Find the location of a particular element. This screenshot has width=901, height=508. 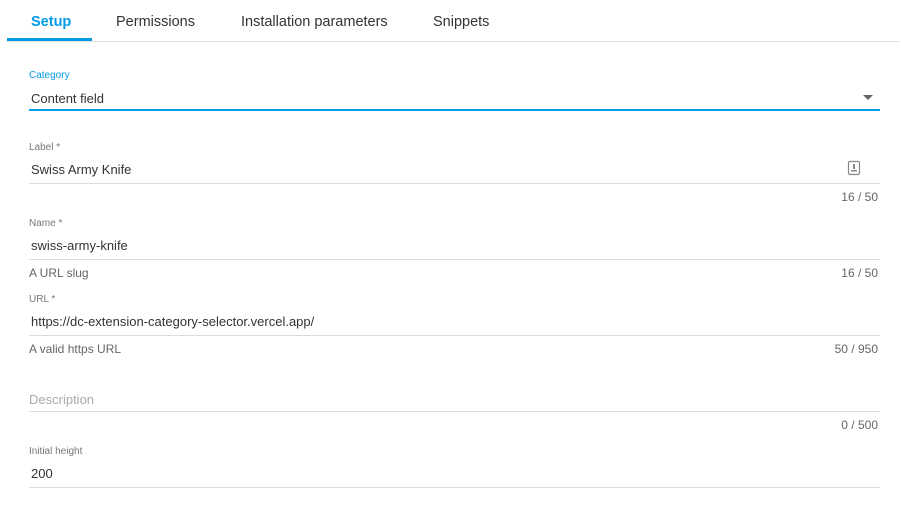

active-tab-indicator is located at coordinates (49, 39).